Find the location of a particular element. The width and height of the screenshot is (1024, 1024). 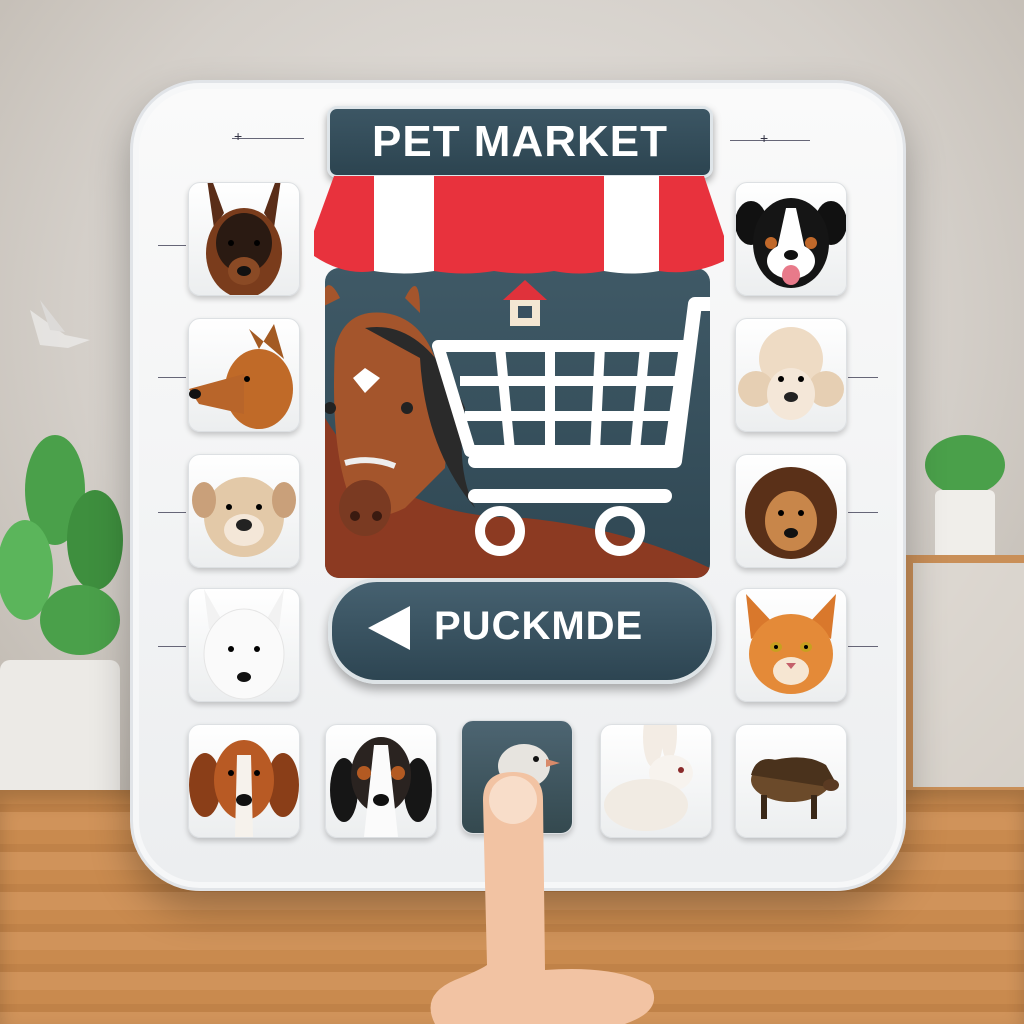

app-title-plate: PET MARKET is located at coordinates (520, 142).